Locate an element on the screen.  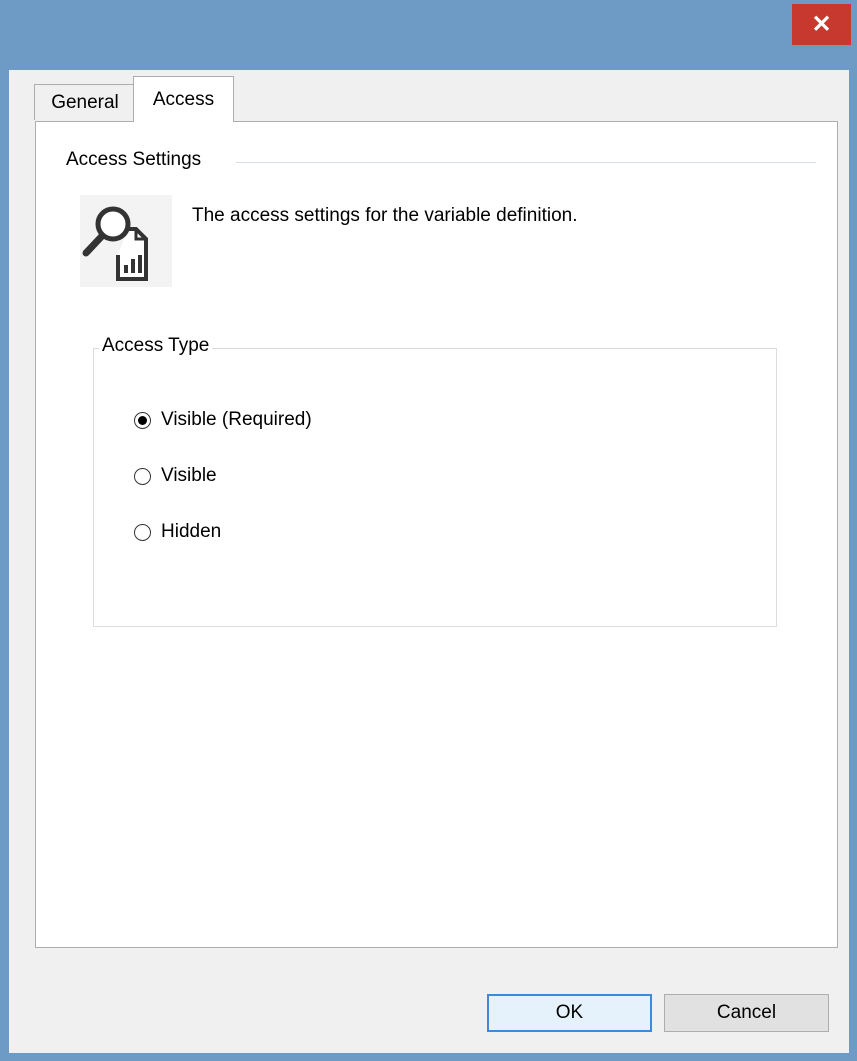
tab-general-label: General is located at coordinates (85, 102).